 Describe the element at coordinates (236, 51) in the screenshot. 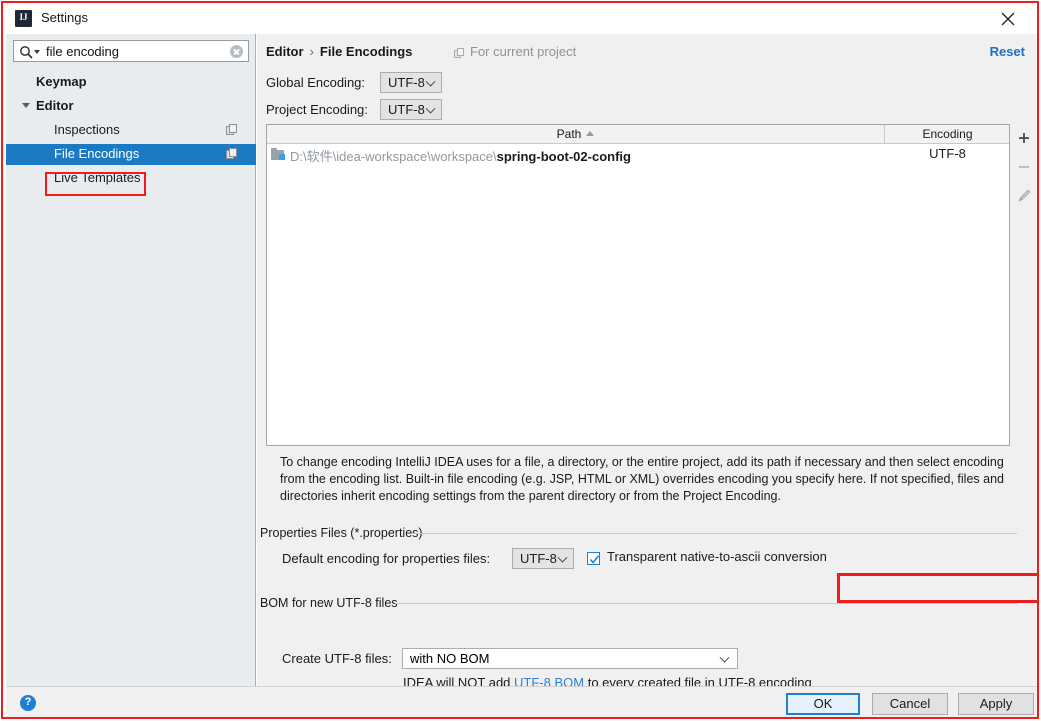

I see `clear-icon` at that location.